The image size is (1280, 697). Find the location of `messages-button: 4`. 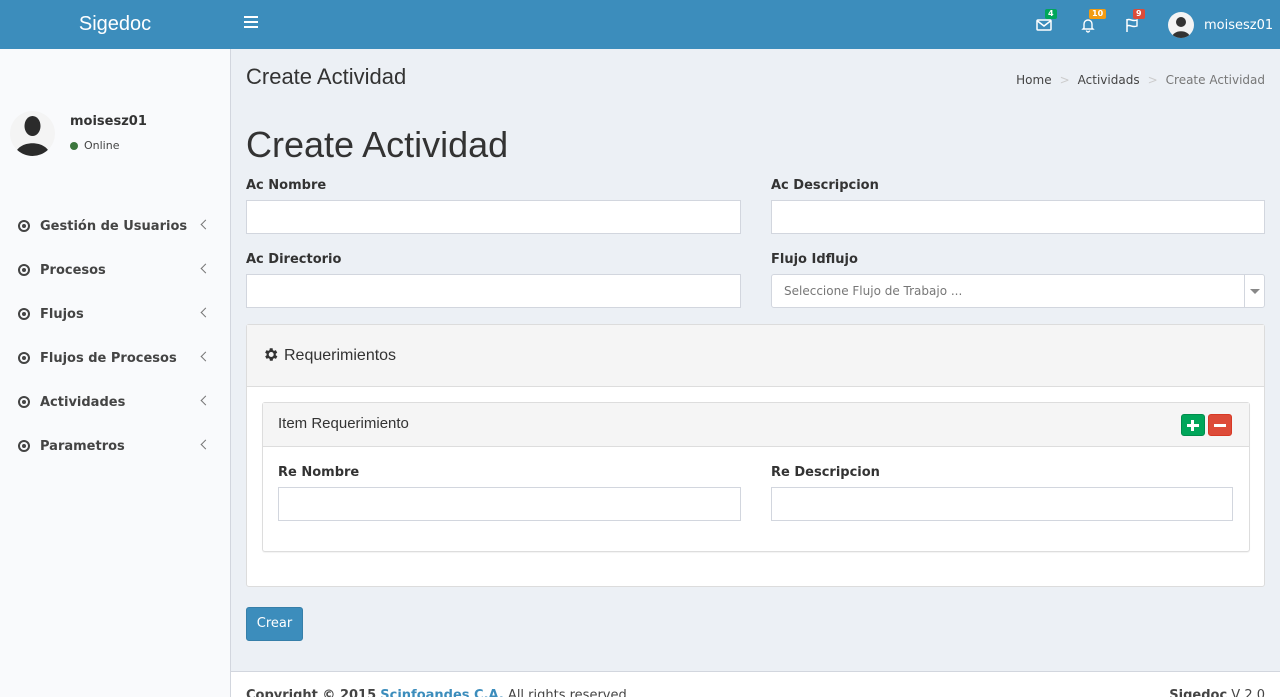

messages-button: 4 is located at coordinates (1044, 23).